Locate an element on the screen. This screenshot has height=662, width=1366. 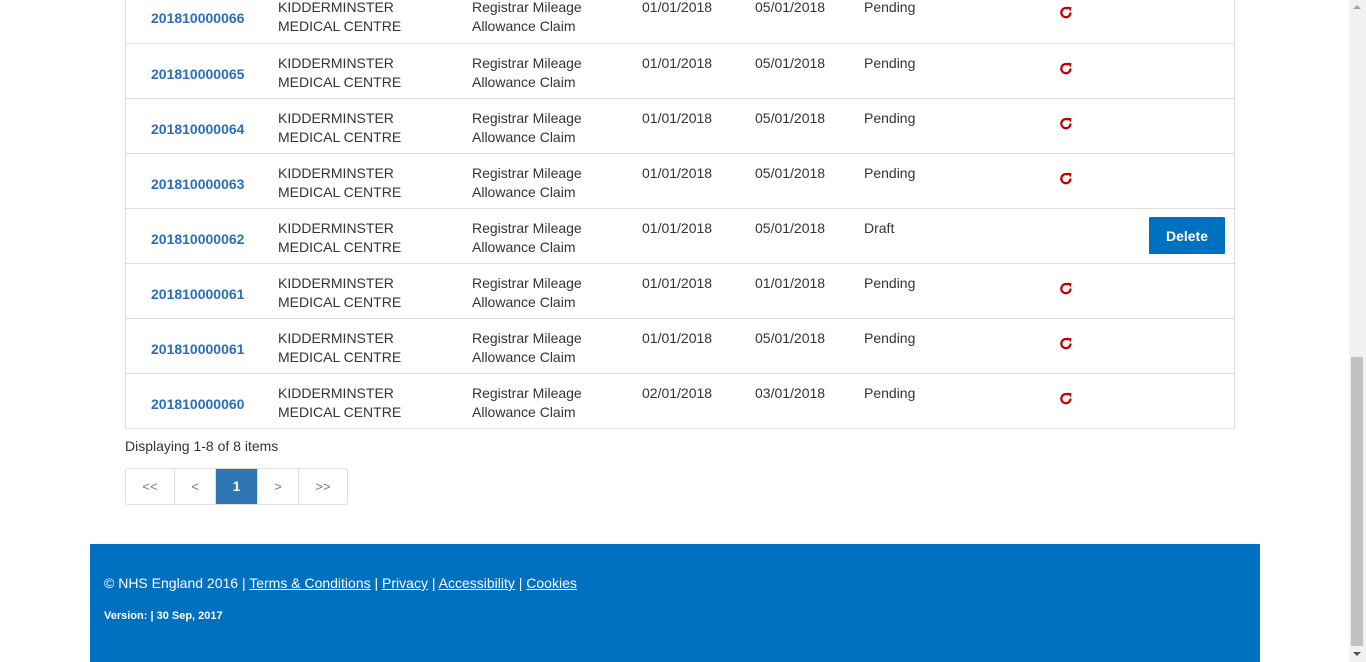
scroll-up-icon is located at coordinates (1357, 7).